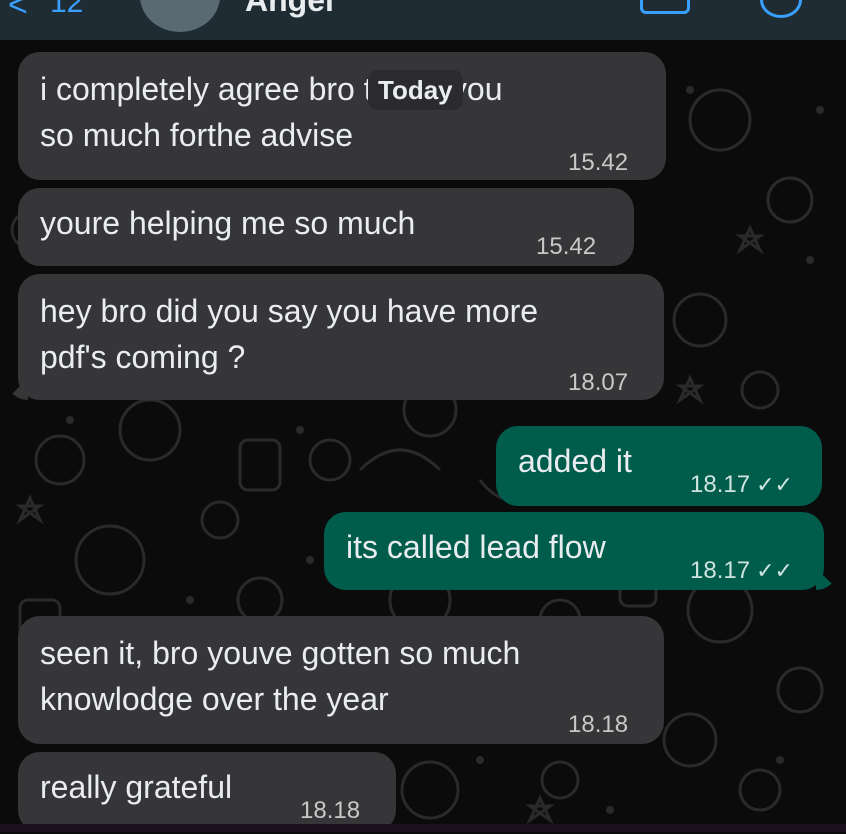  I want to click on message-bubble-incoming: youre helping me so much 15.42, so click(326, 227).